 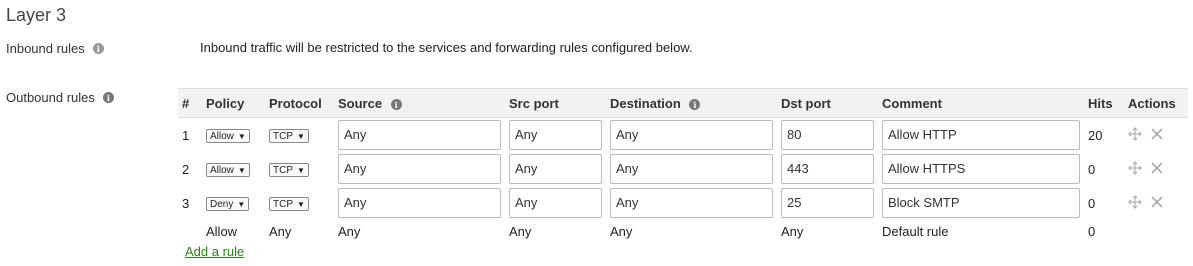 What do you see at coordinates (621, 231) in the screenshot?
I see `default-destination: Any` at bounding box center [621, 231].